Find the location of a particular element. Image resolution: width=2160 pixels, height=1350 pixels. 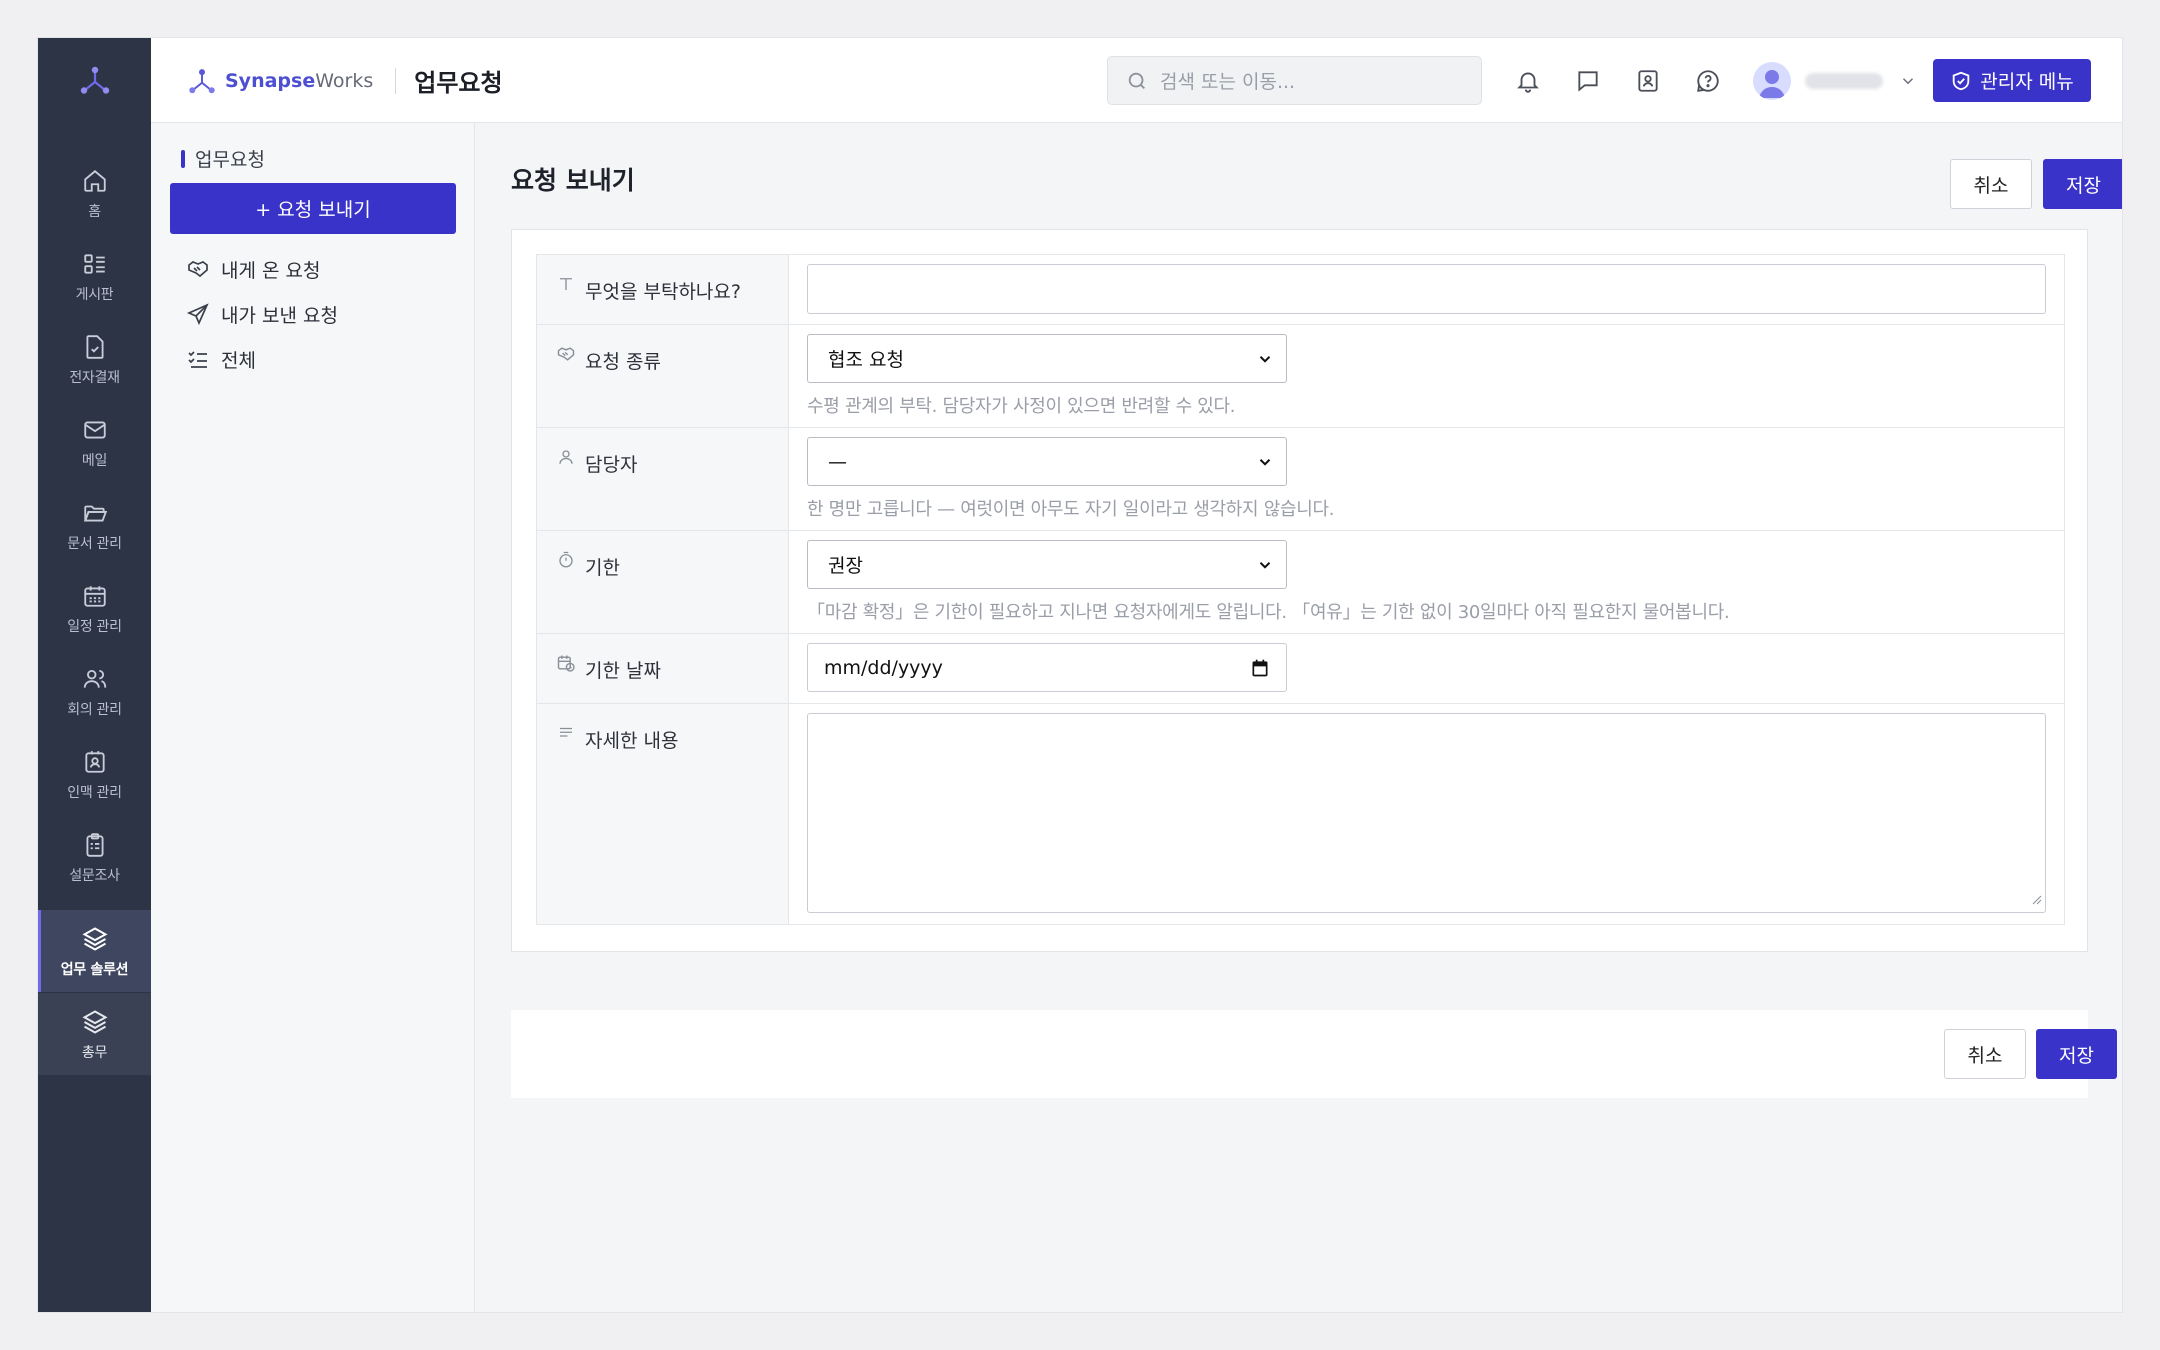

assignee-hint: 한 명만 고릅니다 — 여럿이면 아무도 자기 일이라고 생각하지 않습니다. is located at coordinates (1071, 509).